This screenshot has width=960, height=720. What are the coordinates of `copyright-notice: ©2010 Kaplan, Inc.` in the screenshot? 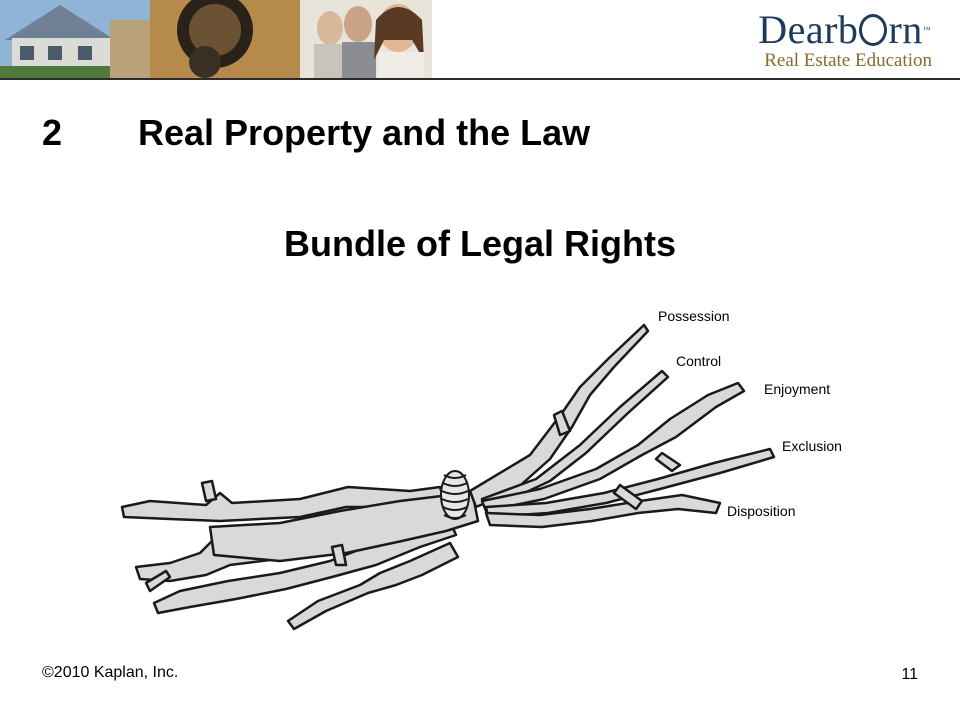 It's located at (110, 672).